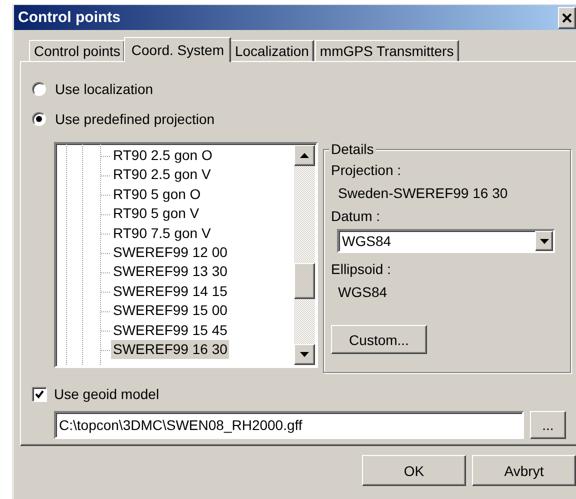 This screenshot has height=499, width=576. What do you see at coordinates (156, 214) in the screenshot?
I see `tree-item: RT90 5 gon V` at bounding box center [156, 214].